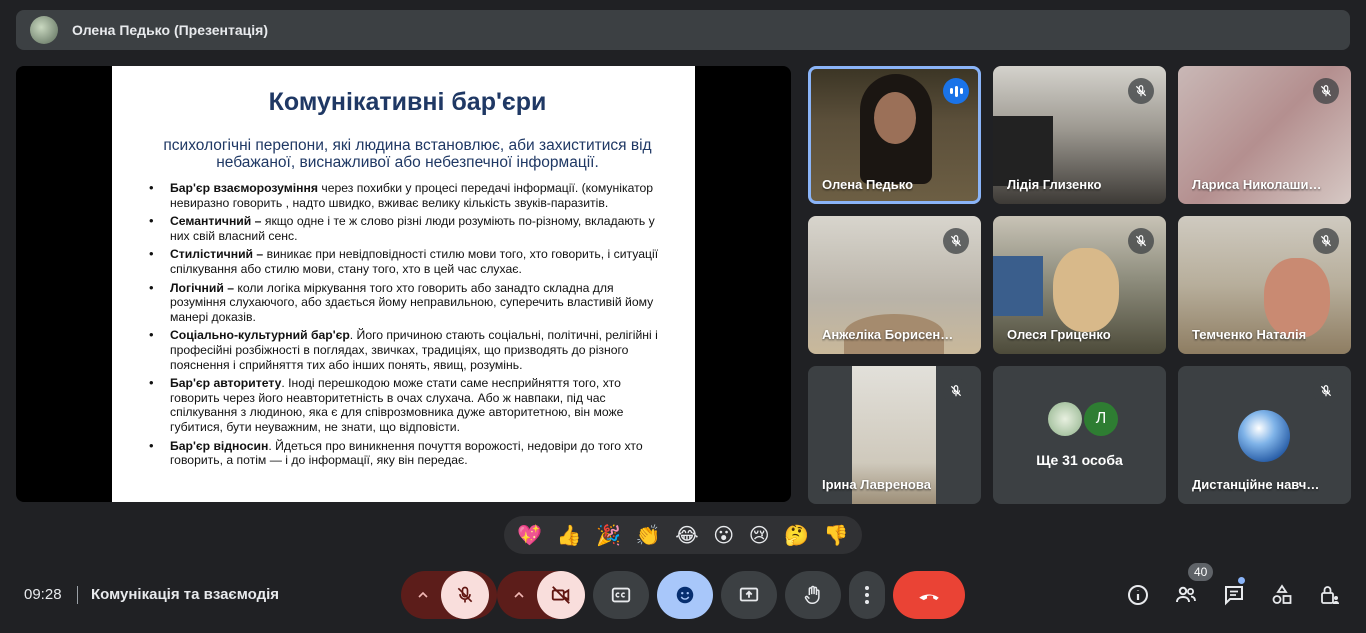  What do you see at coordinates (1079, 135) in the screenshot?
I see `participant-tile: Лідія Глизенко` at bounding box center [1079, 135].